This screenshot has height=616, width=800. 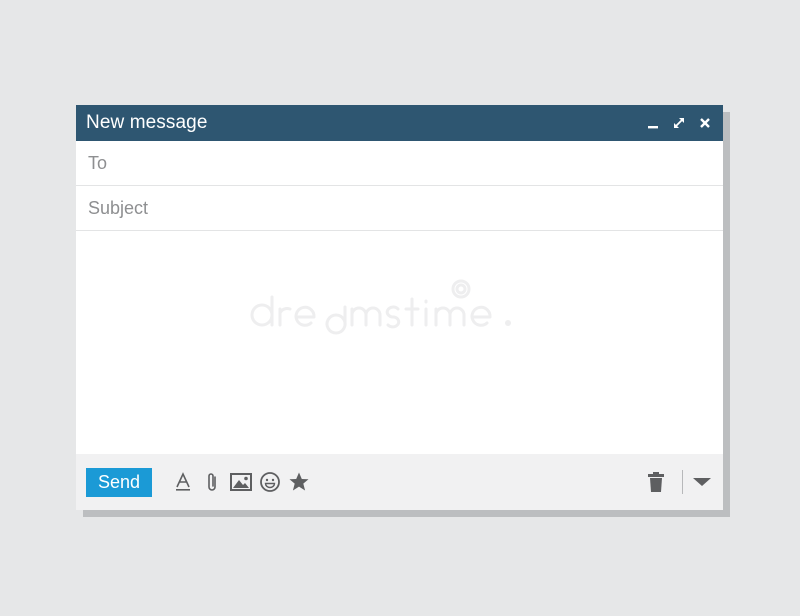 I want to click on more-options-button, so click(x=702, y=482).